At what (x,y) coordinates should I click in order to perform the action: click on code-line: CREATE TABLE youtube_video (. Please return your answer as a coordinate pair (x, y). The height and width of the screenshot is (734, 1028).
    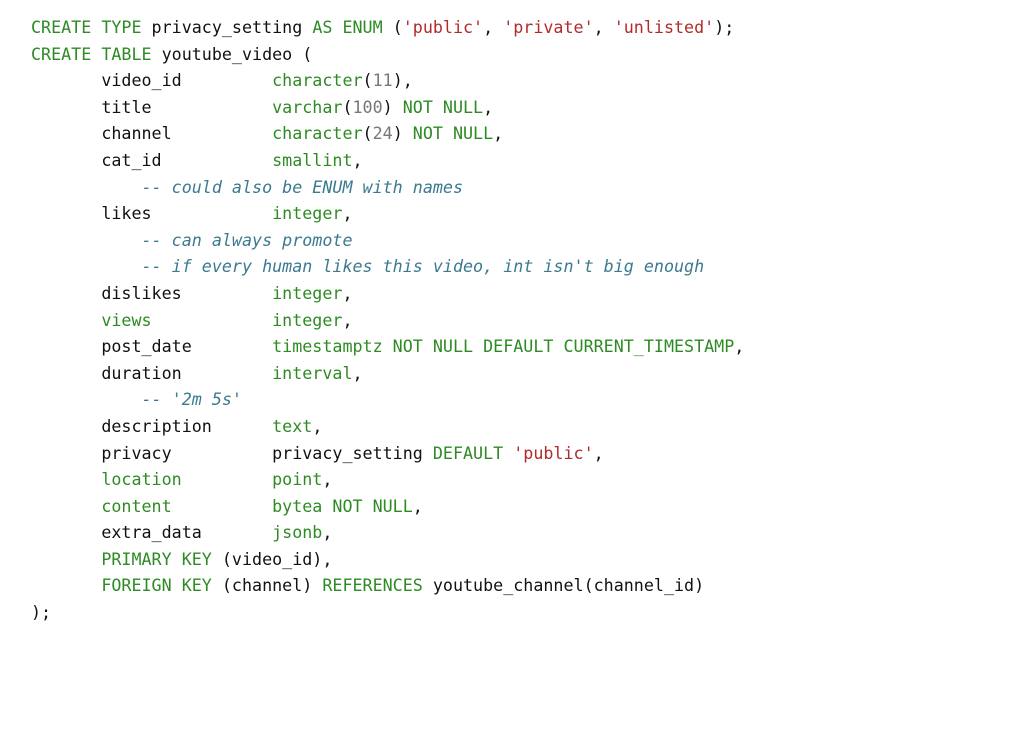
    Looking at the image, I should click on (387, 54).